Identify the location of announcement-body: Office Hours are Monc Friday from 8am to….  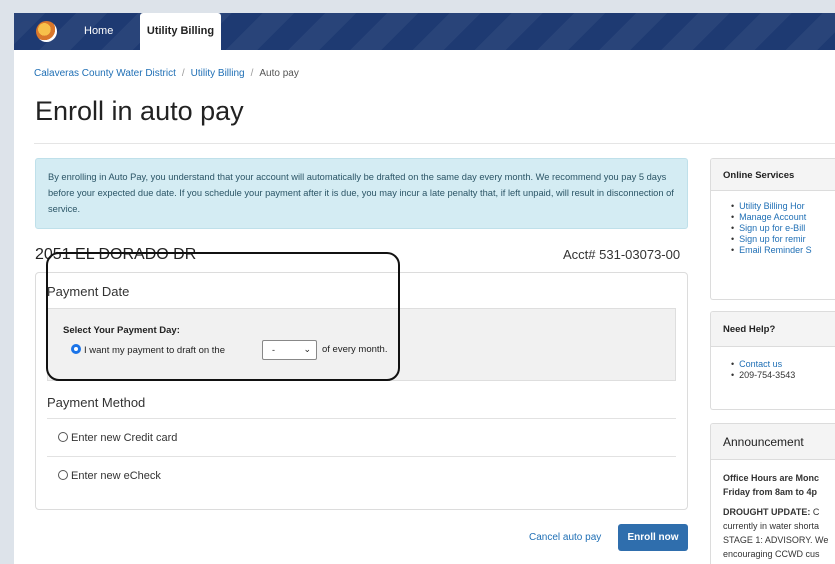
(773, 510).